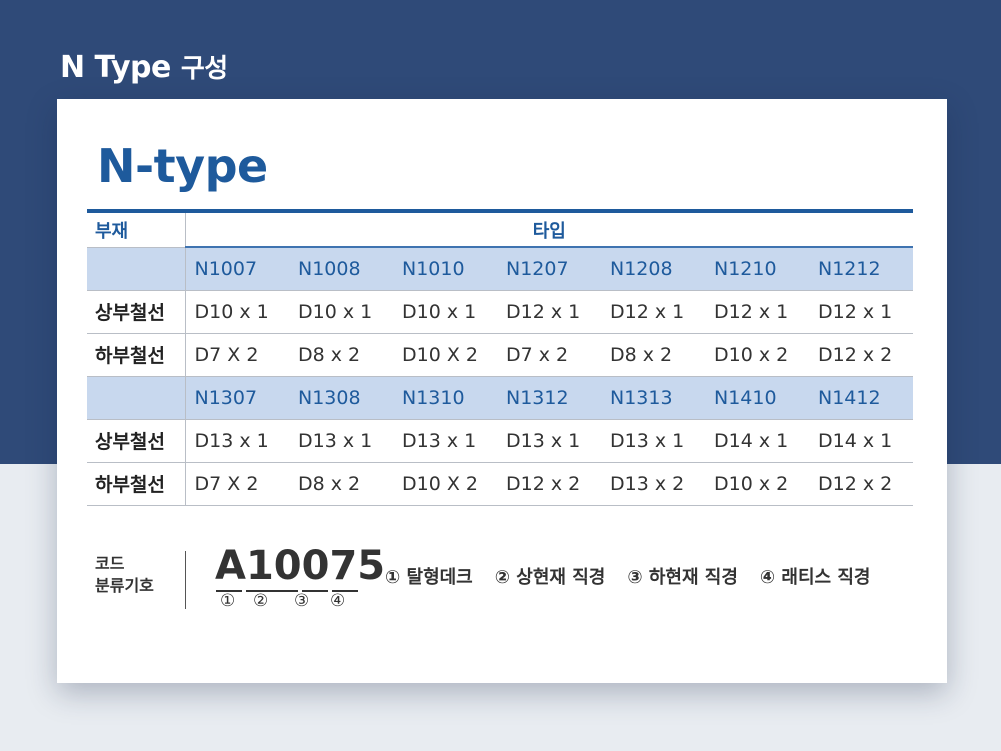  Describe the element at coordinates (757, 269) in the screenshot. I see `type-code: N1210` at that location.